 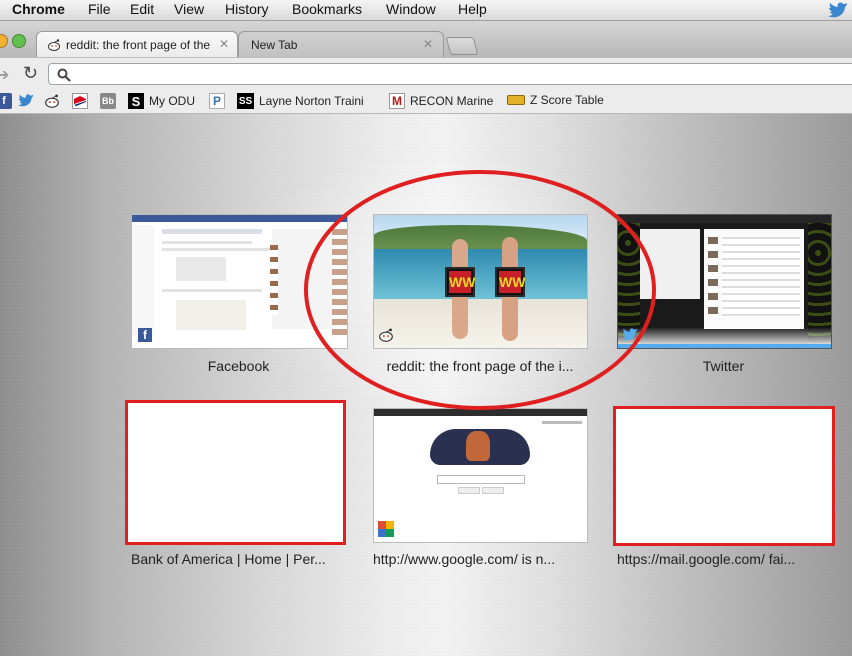 I want to click on tab-label: reddit: the front page of the, so click(x=138, y=44).